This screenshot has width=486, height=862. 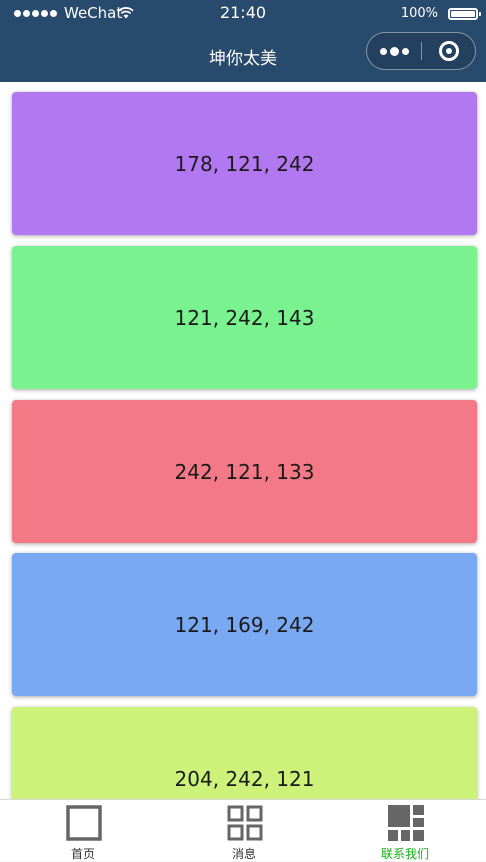 I want to click on more-menu-button, so click(x=394, y=51).